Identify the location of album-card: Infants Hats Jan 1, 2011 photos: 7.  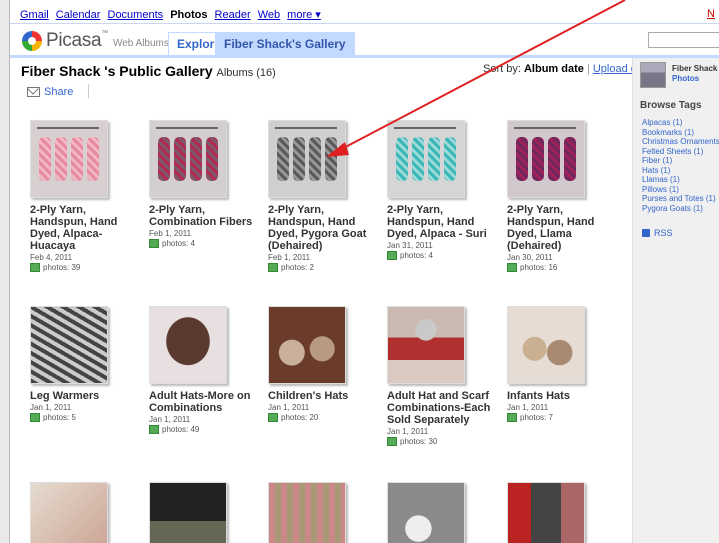
(560, 364).